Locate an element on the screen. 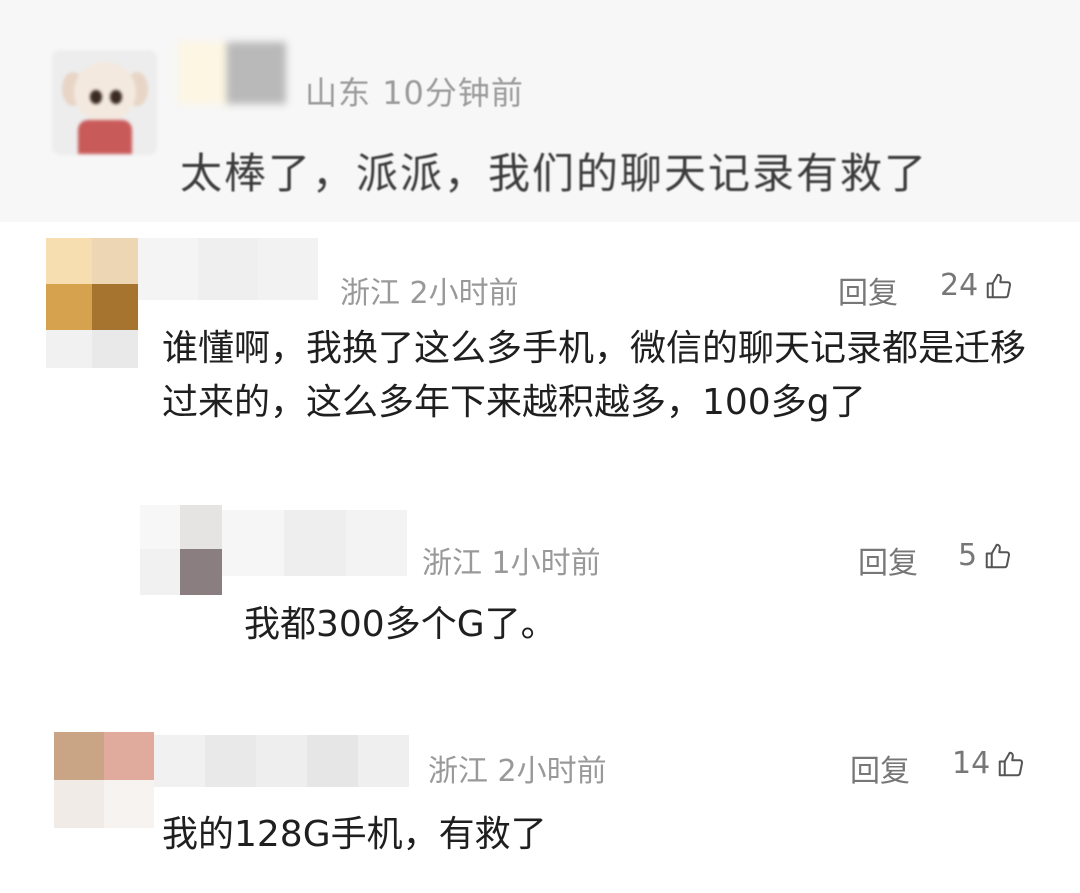 The height and width of the screenshot is (893, 1080). comment-time: 10分钟前 is located at coordinates (453, 93).